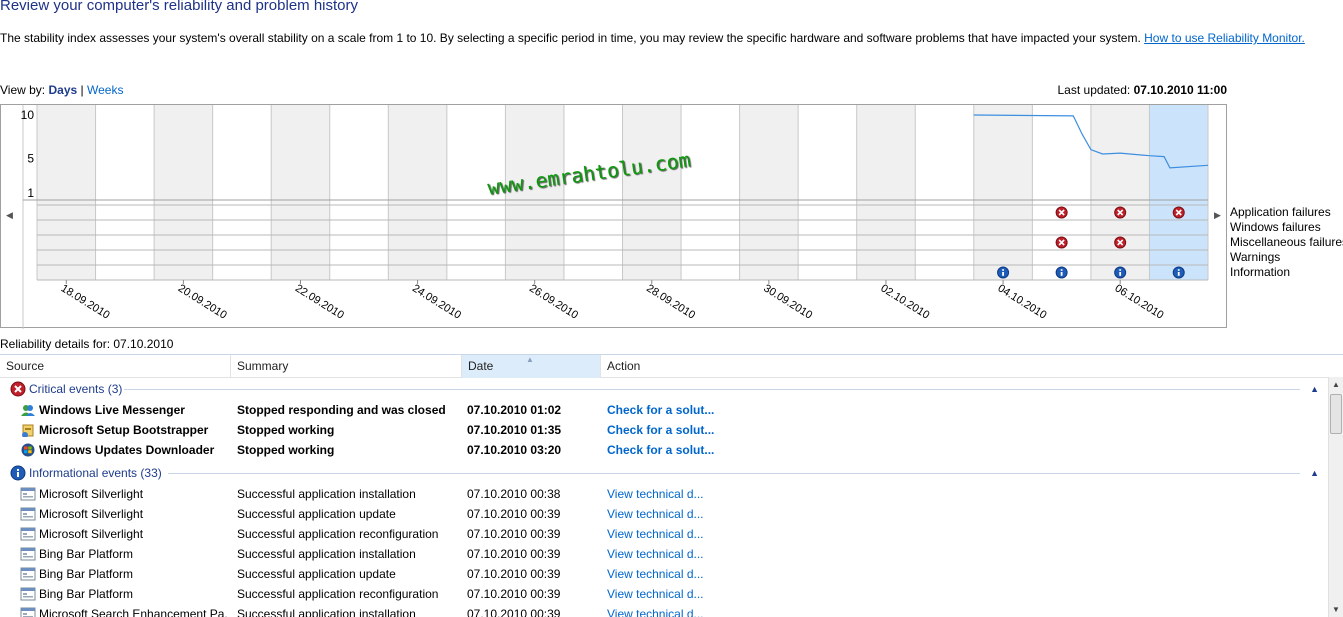 The height and width of the screenshot is (617, 1343). Describe the element at coordinates (1336, 609) in the screenshot. I see `scroll-down-icon: ▼` at that location.